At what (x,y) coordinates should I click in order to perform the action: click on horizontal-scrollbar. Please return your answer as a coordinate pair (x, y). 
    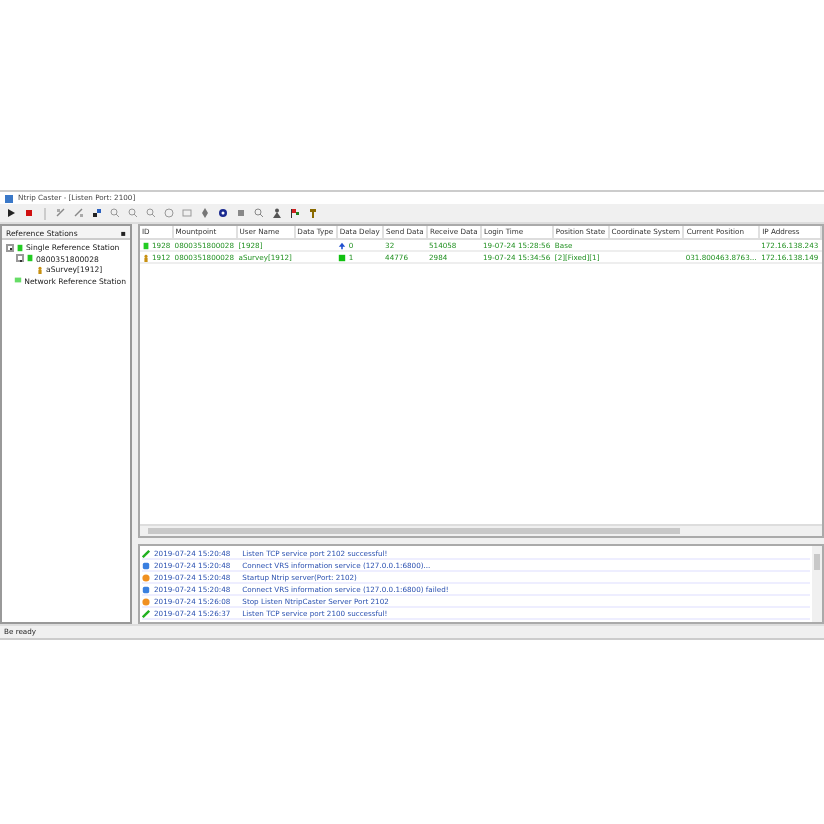
    Looking at the image, I should click on (481, 530).